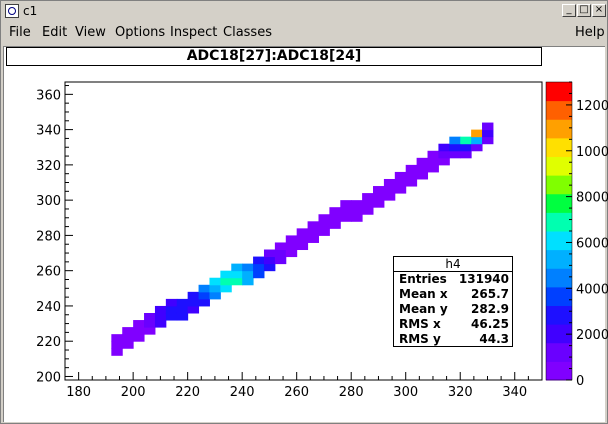 This screenshot has width=608, height=424. I want to click on z-tick-label: 2000, so click(592, 335).